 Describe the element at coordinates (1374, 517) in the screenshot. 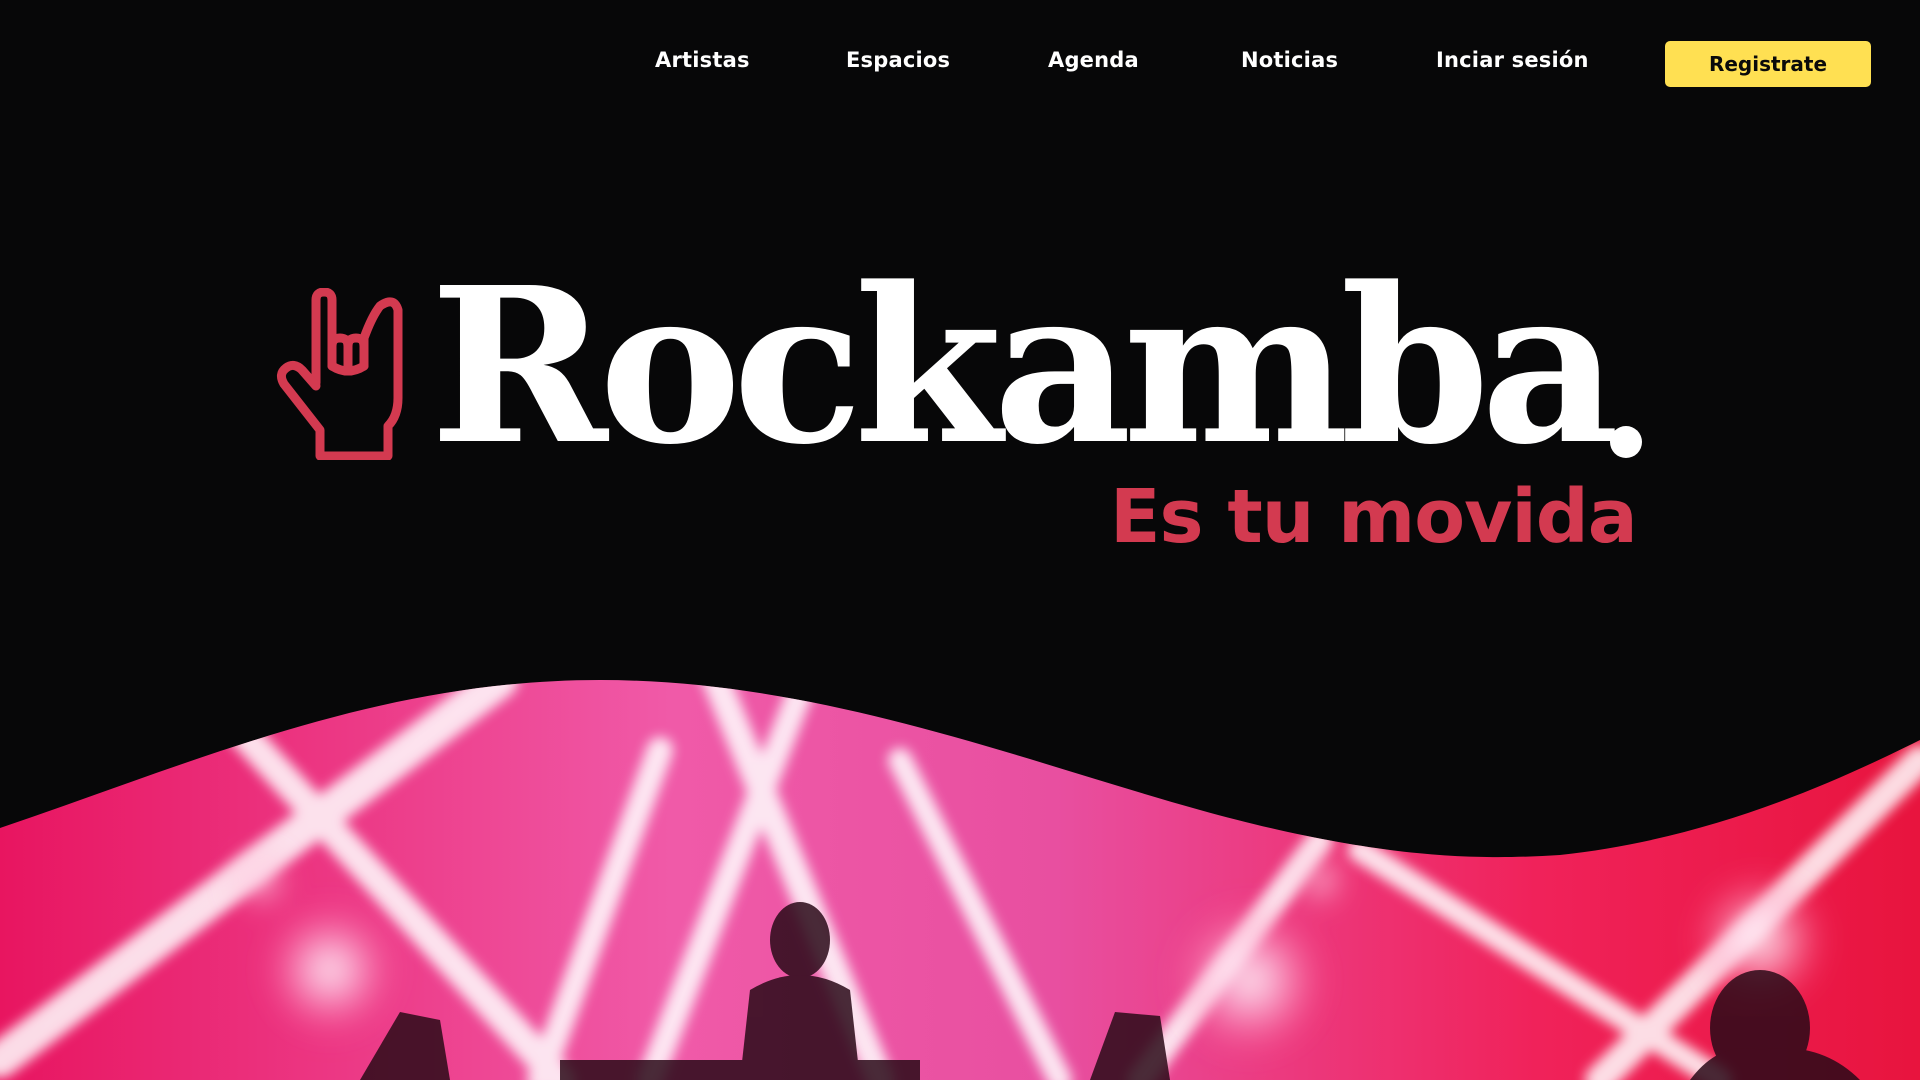

I see `brand-tagline: Es tu movida` at that location.